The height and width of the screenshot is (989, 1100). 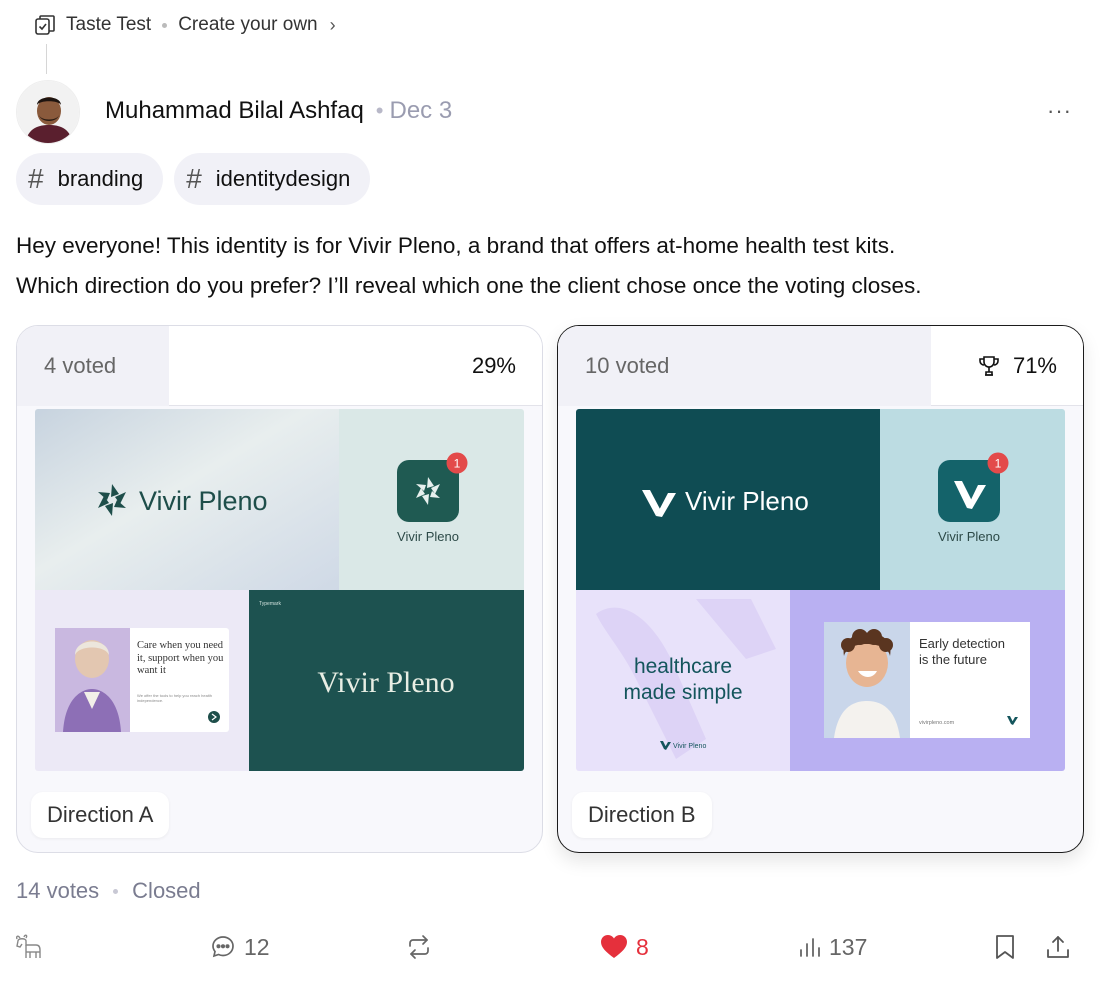 I want to click on bookmark-button, so click(x=1005, y=947).